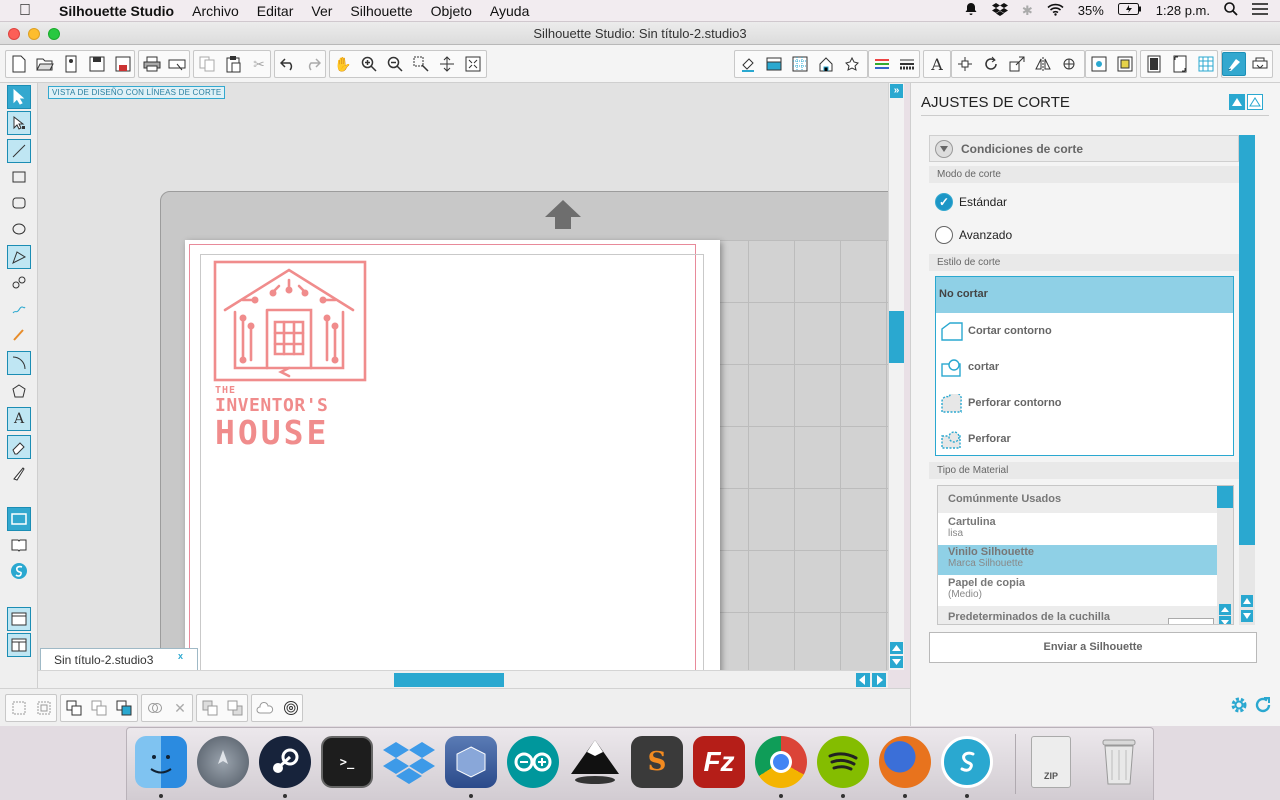 The width and height of the screenshot is (1280, 800). I want to click on text-style-icon: A, so click(937, 64).